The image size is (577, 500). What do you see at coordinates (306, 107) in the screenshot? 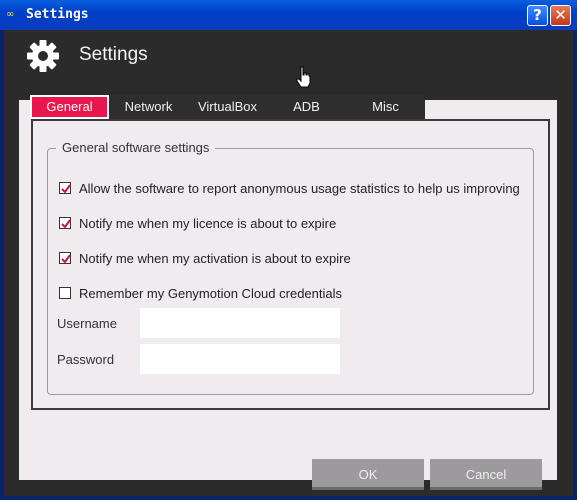
I see `tab-adb: ADB` at bounding box center [306, 107].